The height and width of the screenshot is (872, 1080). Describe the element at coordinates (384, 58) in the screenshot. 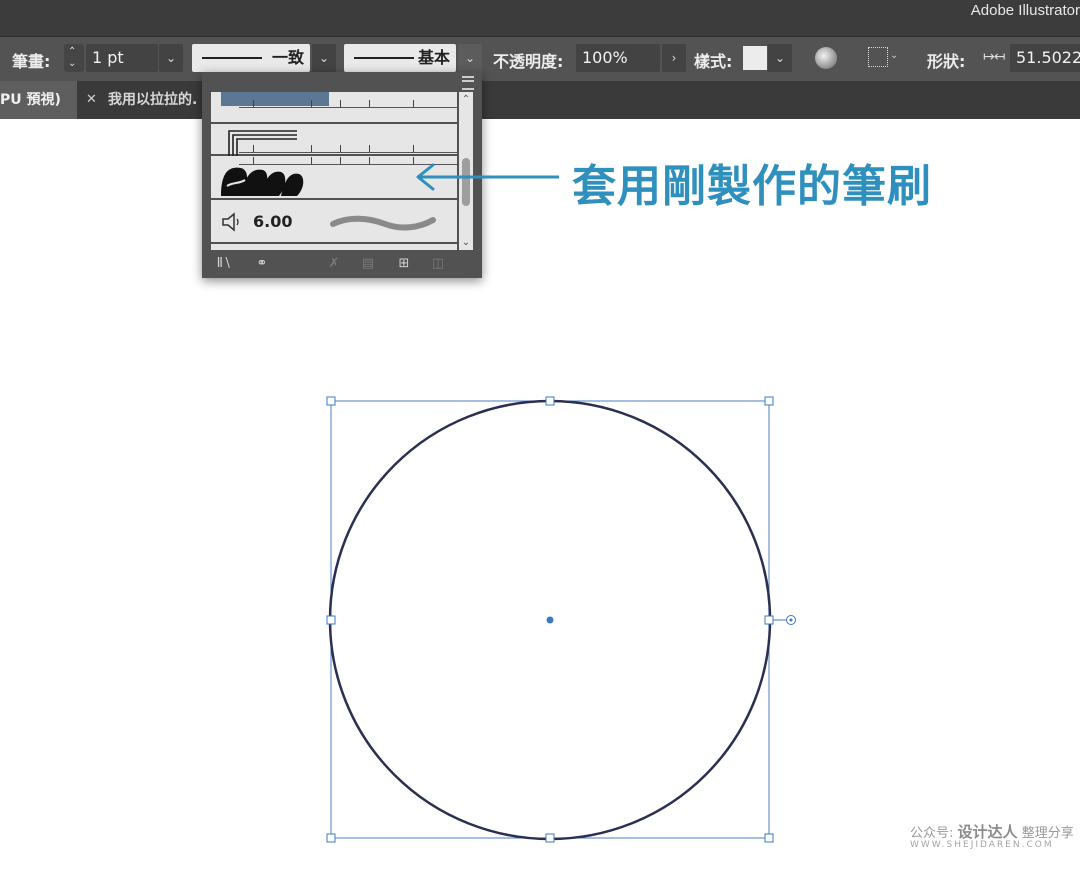

I see `brush-line-preview` at that location.